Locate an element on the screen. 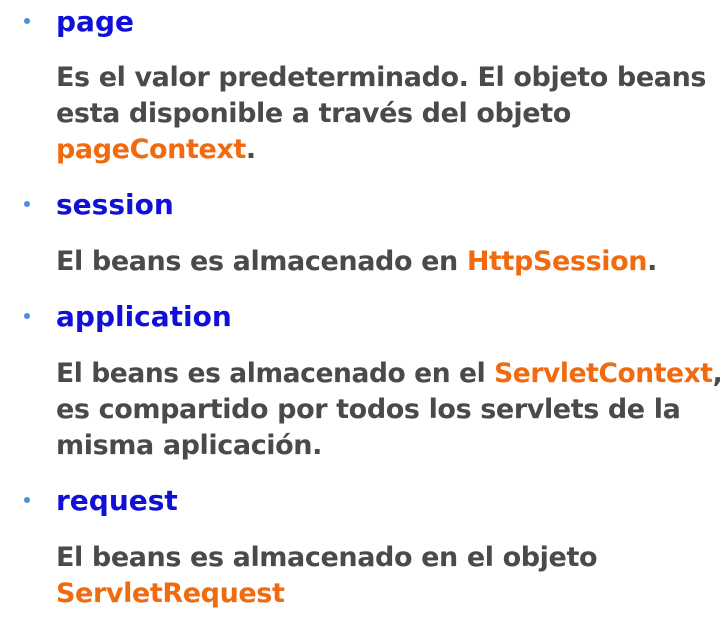  line-text: El beans es almacenado en el is located at coordinates (275, 373).